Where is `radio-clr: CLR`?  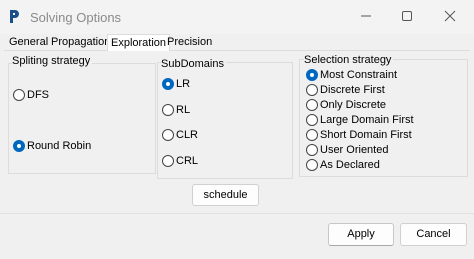 radio-clr: CLR is located at coordinates (180, 135).